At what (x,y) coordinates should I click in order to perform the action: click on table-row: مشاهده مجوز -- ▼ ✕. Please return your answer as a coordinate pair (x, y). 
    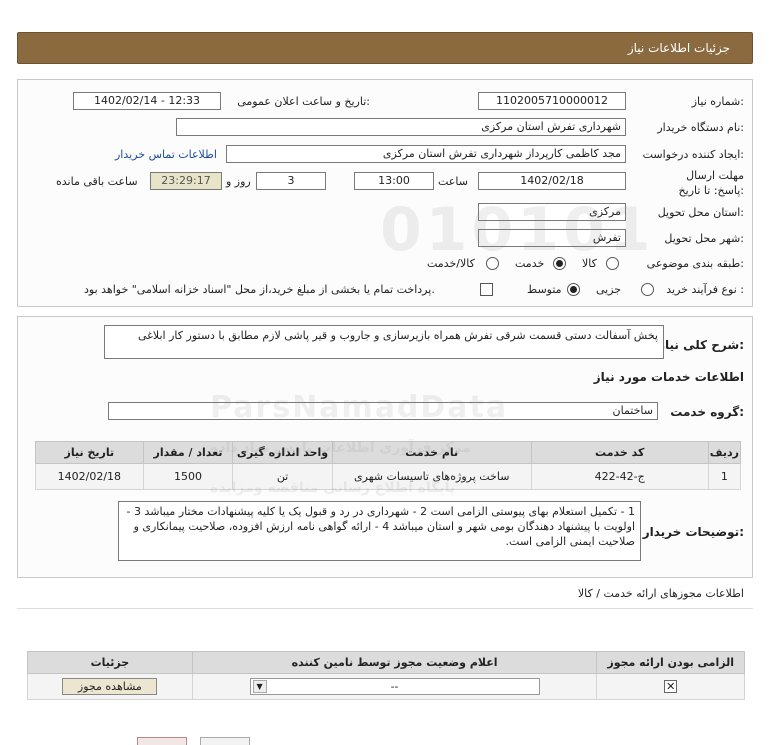
    Looking at the image, I should click on (386, 686).